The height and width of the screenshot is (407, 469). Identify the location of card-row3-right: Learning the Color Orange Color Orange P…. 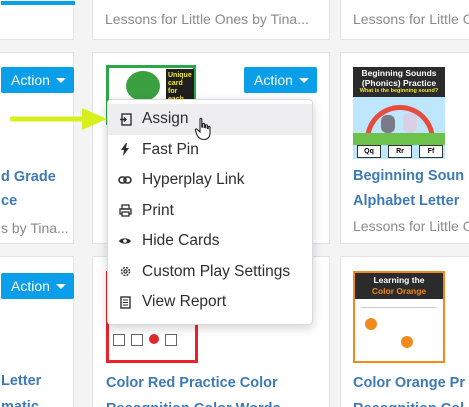
(404, 331).